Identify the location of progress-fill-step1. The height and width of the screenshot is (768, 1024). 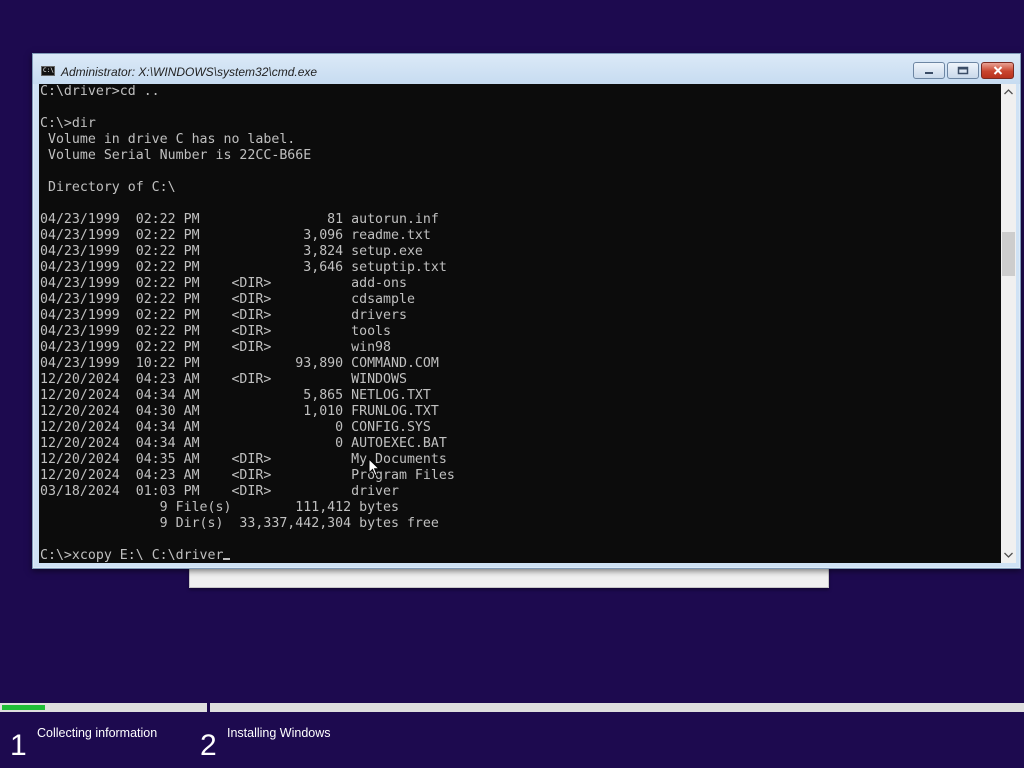
(23, 707).